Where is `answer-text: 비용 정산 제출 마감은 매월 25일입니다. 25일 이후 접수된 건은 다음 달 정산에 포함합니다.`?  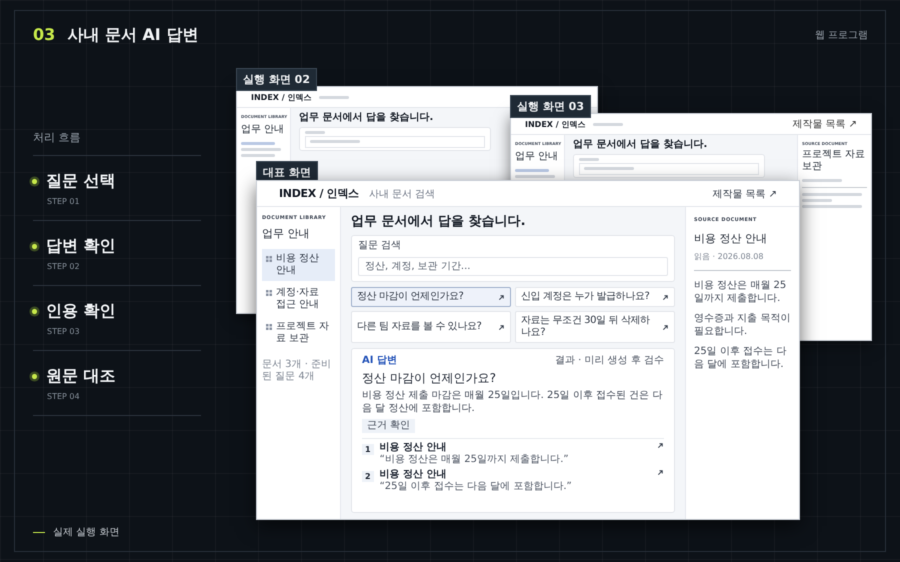 answer-text: 비용 정산 제출 마감은 매월 25일입니다. 25일 이후 접수된 건은 다음 달 정산에 포함합니다. is located at coordinates (513, 402).